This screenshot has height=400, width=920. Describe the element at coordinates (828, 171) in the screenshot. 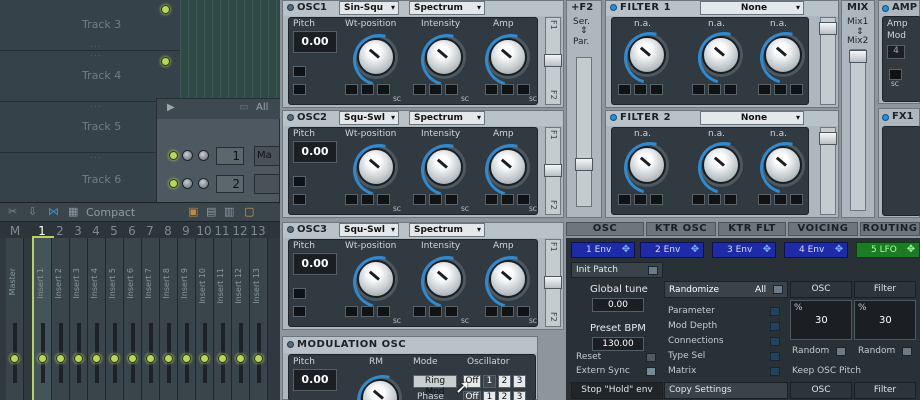

I see `filter-level-slider` at that location.